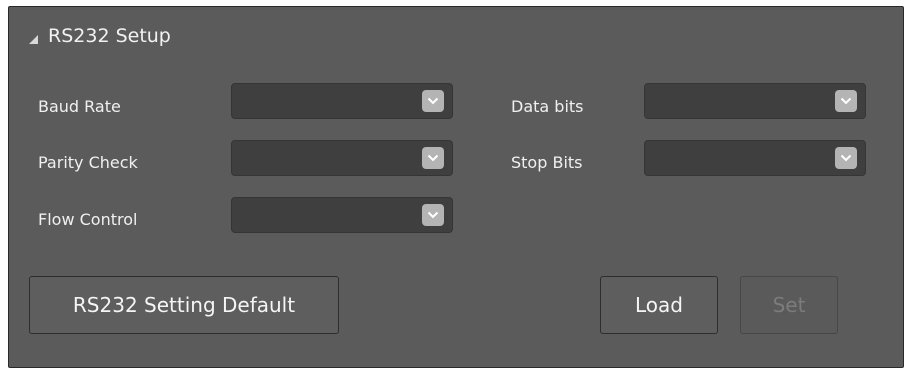  What do you see at coordinates (342, 101) in the screenshot?
I see `baud-rate-dropdown` at bounding box center [342, 101].